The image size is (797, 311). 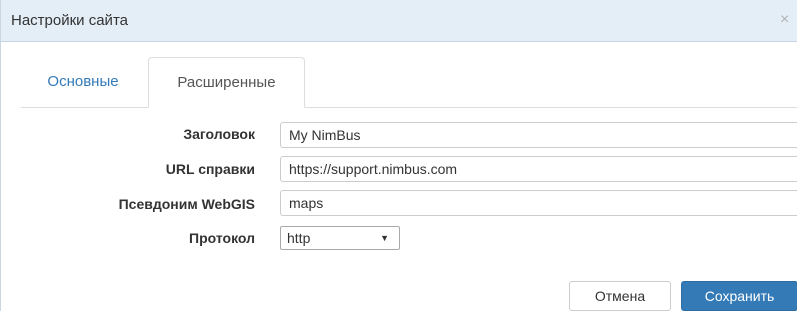 What do you see at coordinates (538, 169) in the screenshot?
I see `help-url-field` at bounding box center [538, 169].